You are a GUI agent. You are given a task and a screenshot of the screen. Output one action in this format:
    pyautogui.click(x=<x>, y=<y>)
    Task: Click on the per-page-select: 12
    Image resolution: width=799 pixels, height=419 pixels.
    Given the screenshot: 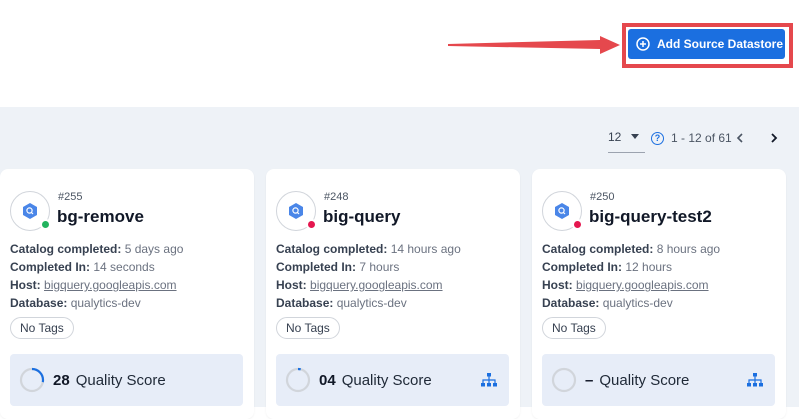 What is the action you would take?
    pyautogui.click(x=626, y=138)
    